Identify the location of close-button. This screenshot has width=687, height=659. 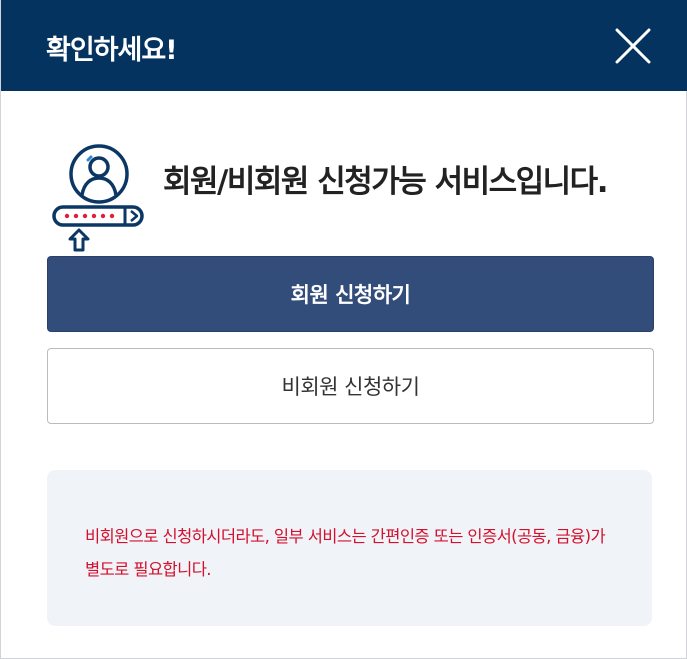
(633, 46).